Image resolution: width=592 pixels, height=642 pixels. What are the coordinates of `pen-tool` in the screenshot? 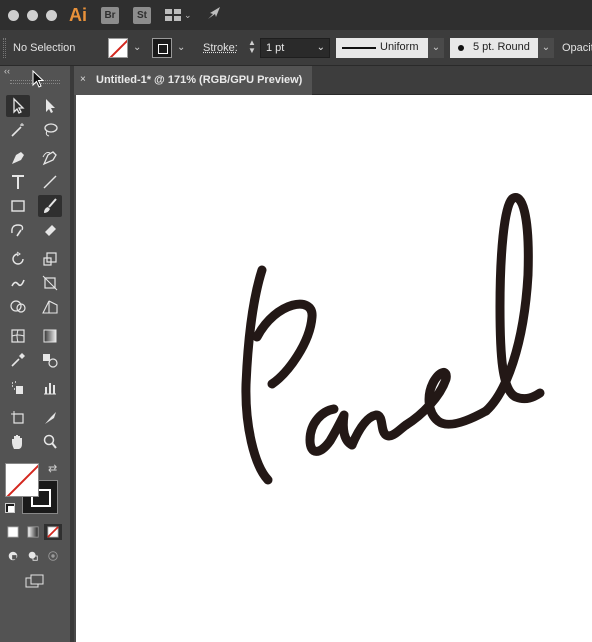 It's located at (18, 158).